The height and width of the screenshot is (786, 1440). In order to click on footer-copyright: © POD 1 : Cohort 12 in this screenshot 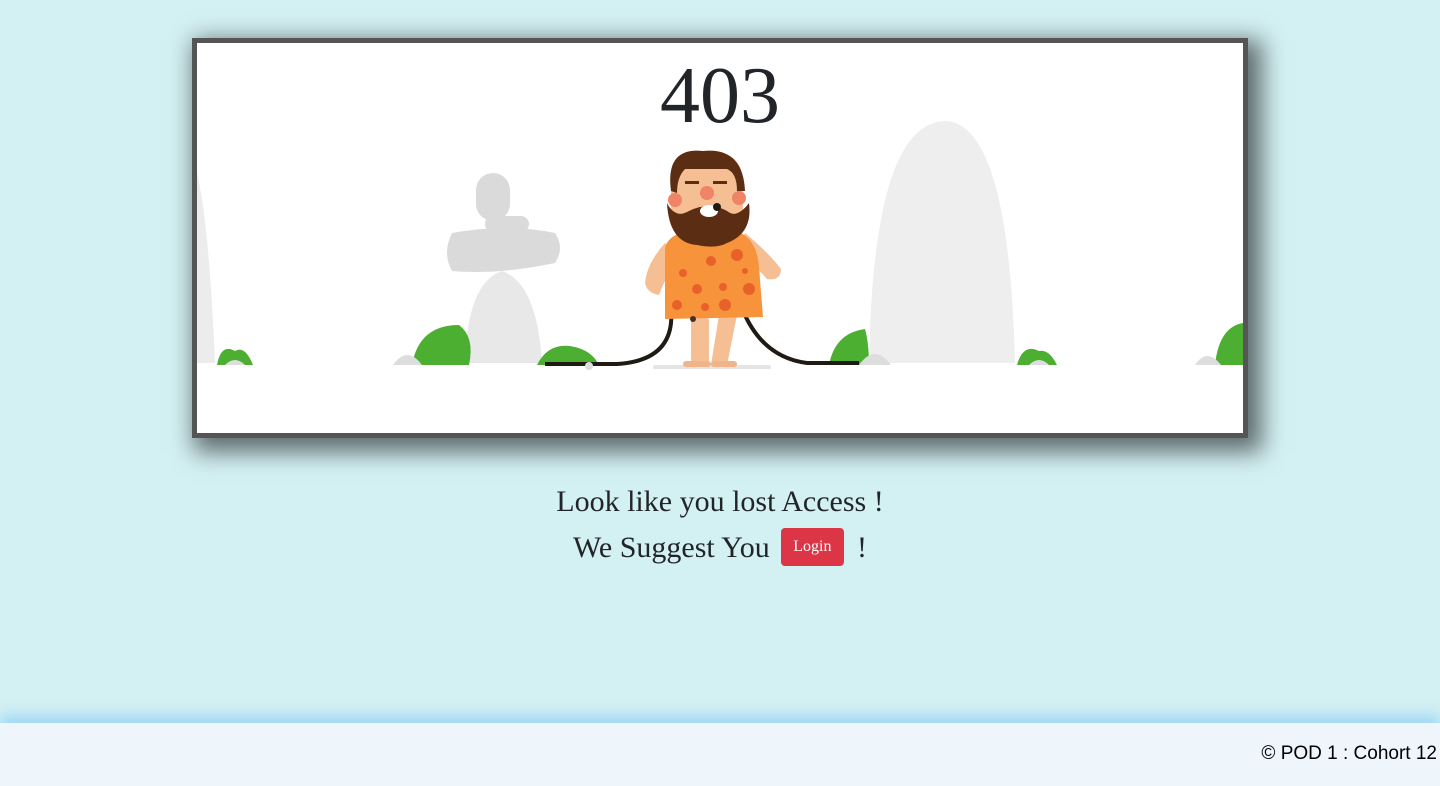, I will do `click(1349, 753)`.